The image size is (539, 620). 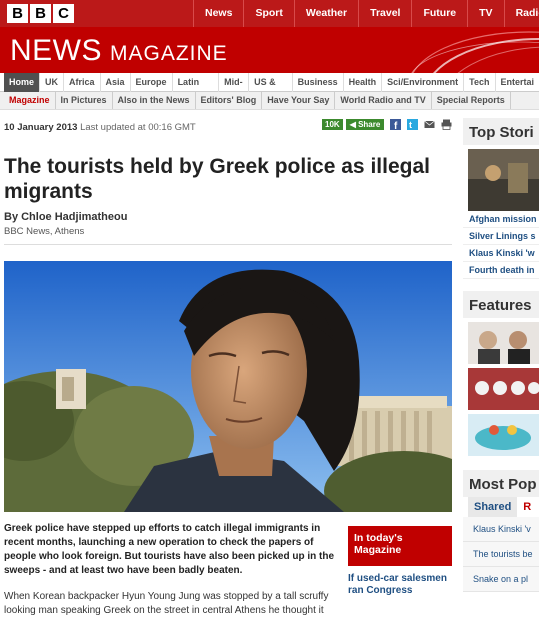 What do you see at coordinates (480, 82) in the screenshot?
I see `secnav-tech: Tech` at bounding box center [480, 82].